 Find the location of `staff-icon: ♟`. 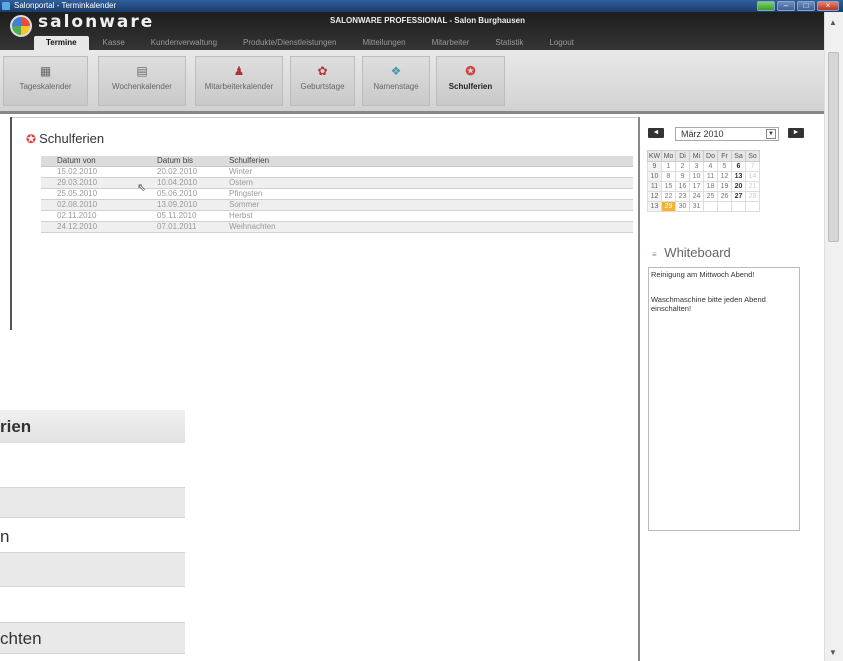

staff-icon: ♟ is located at coordinates (239, 71).